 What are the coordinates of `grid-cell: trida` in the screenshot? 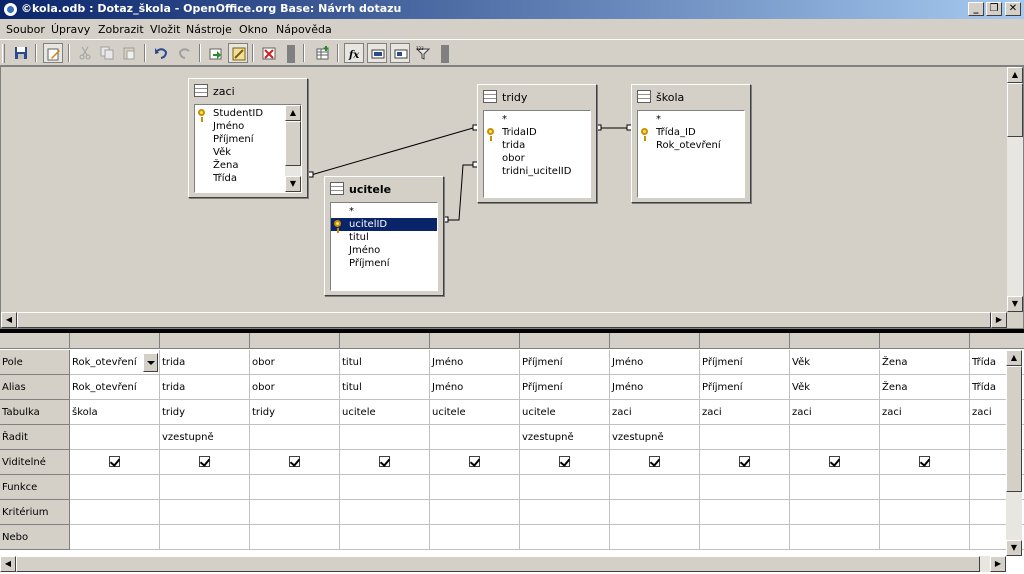 It's located at (205, 387).